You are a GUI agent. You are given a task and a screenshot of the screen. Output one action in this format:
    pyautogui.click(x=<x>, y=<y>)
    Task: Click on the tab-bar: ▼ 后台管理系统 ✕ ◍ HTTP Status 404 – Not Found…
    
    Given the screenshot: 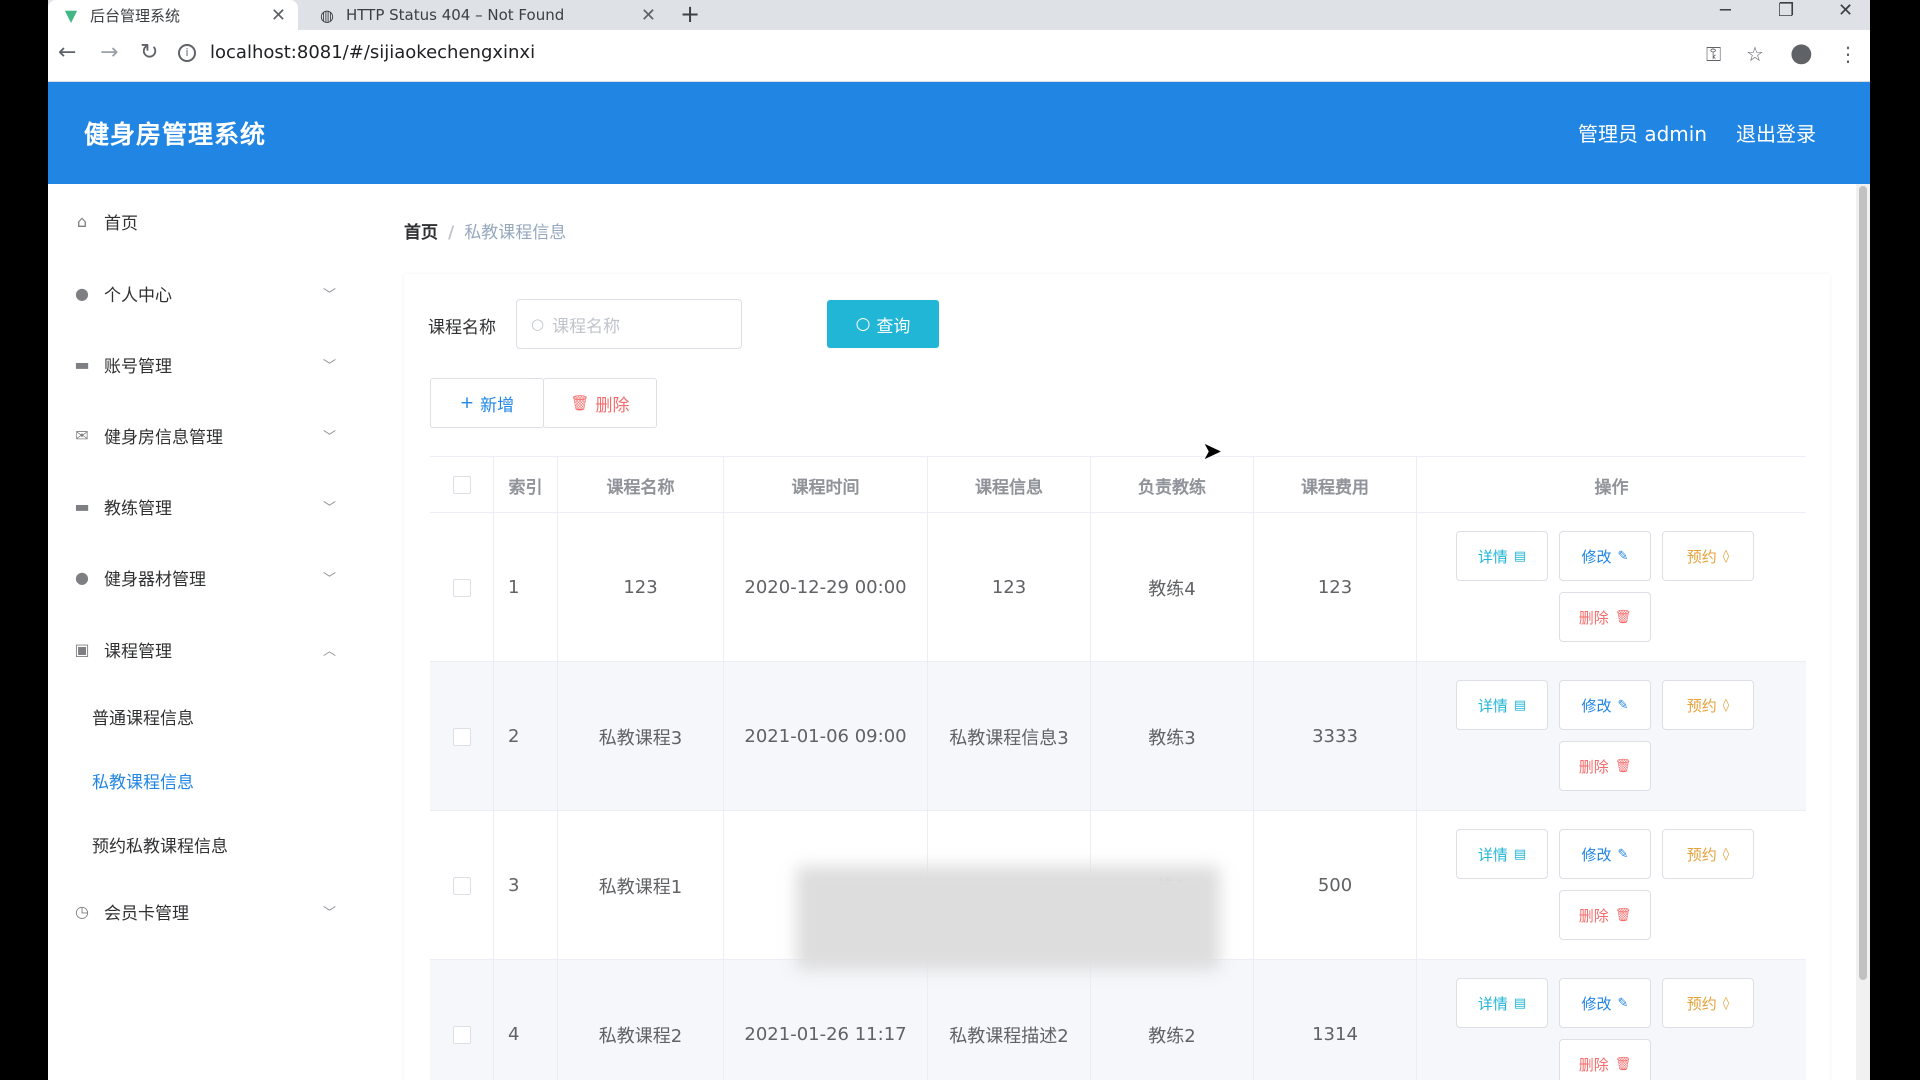 What is the action you would take?
    pyautogui.click(x=959, y=15)
    